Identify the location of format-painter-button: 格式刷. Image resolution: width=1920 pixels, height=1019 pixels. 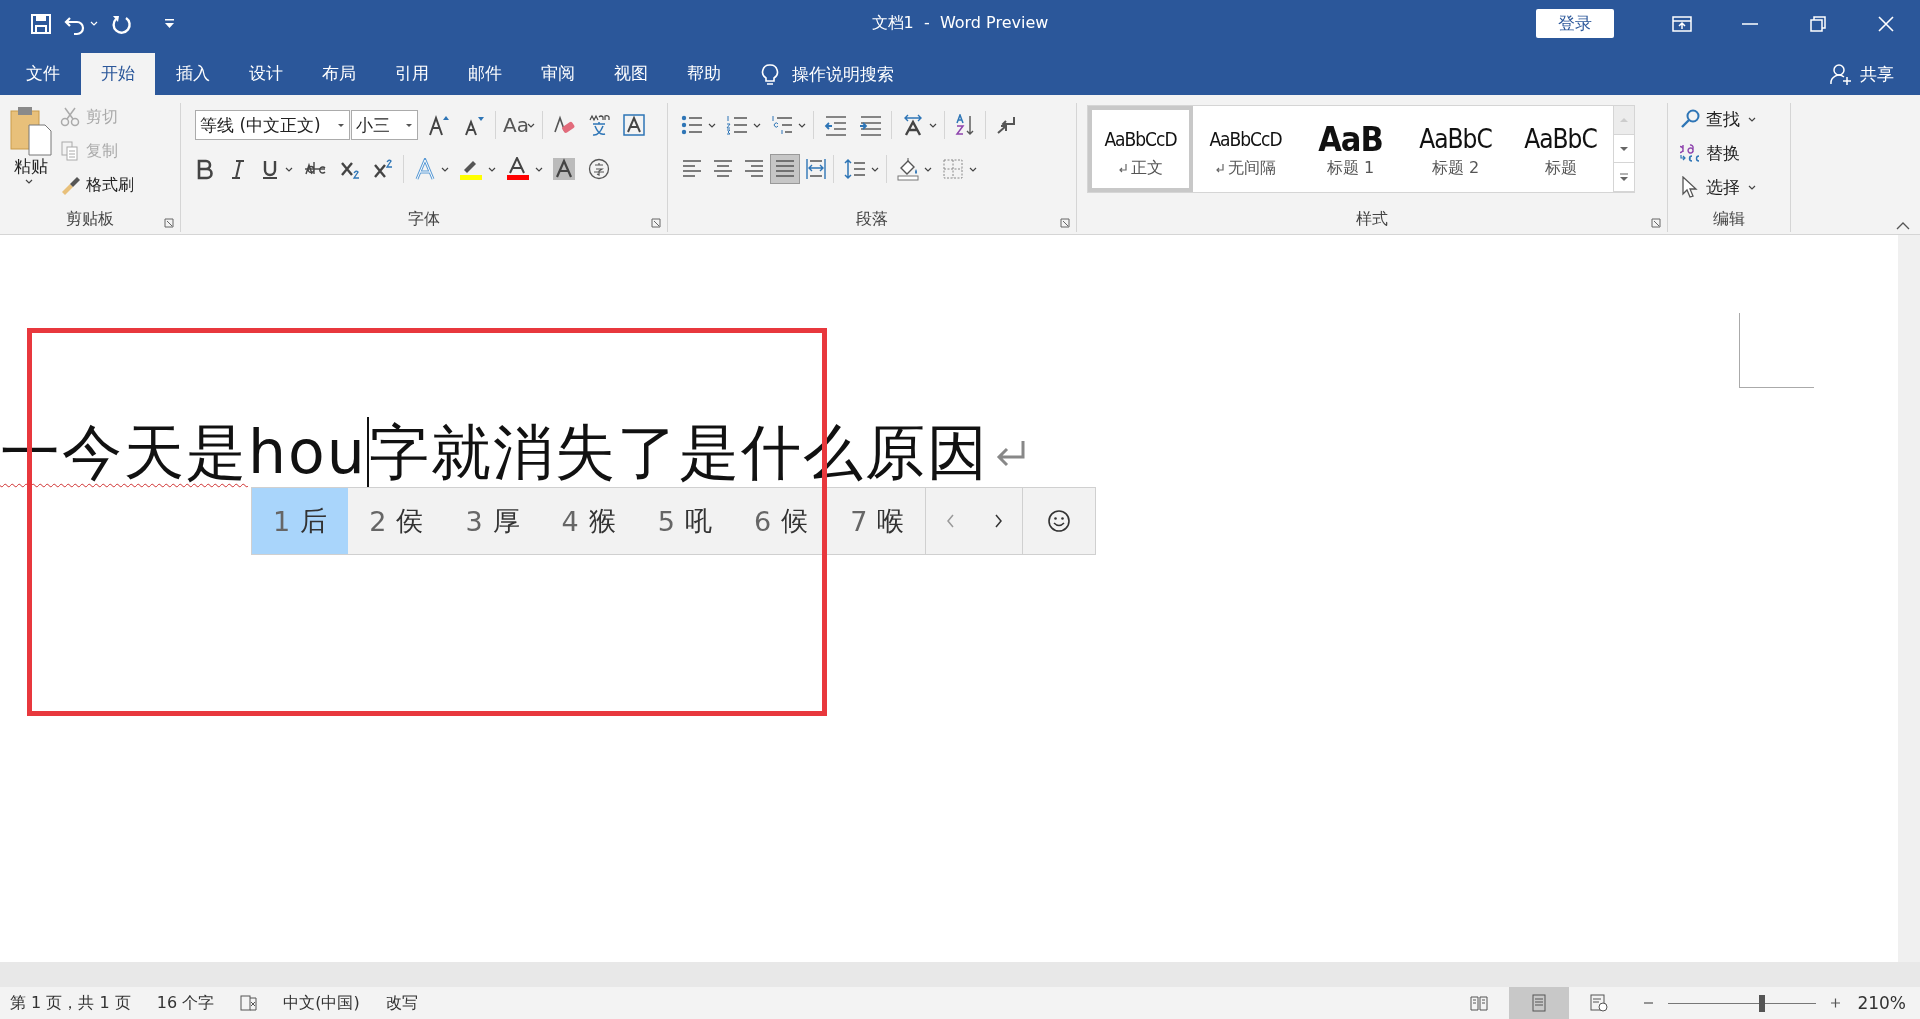
(97, 185).